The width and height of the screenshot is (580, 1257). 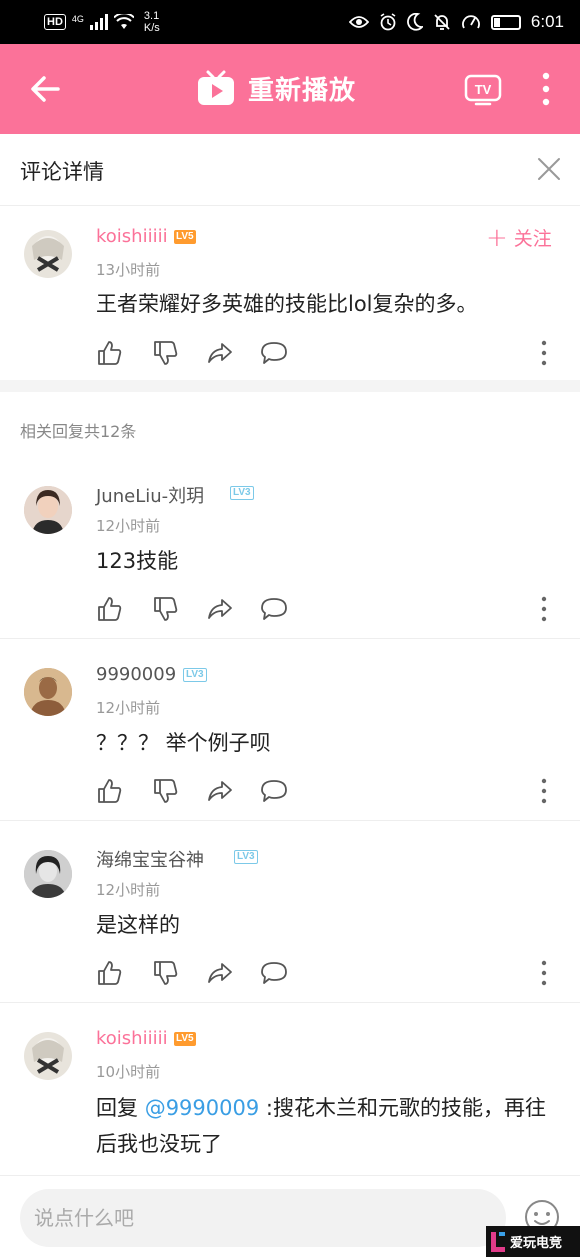 What do you see at coordinates (442, 22) in the screenshot?
I see `mute-bell-icon` at bounding box center [442, 22].